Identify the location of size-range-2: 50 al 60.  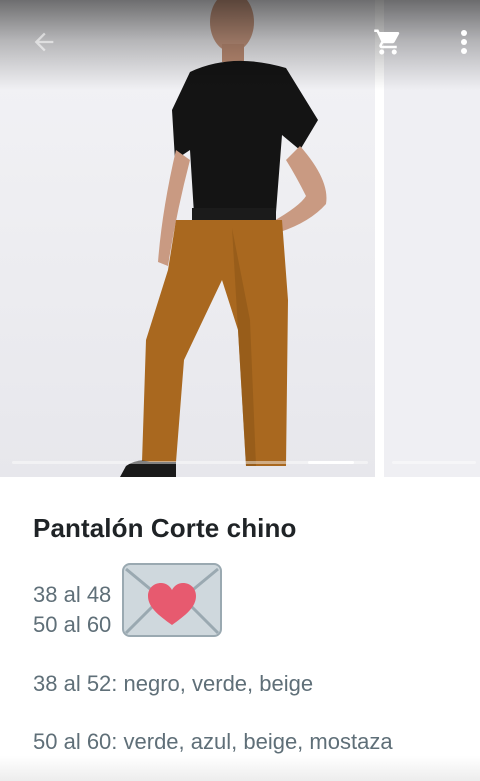
(72, 624).